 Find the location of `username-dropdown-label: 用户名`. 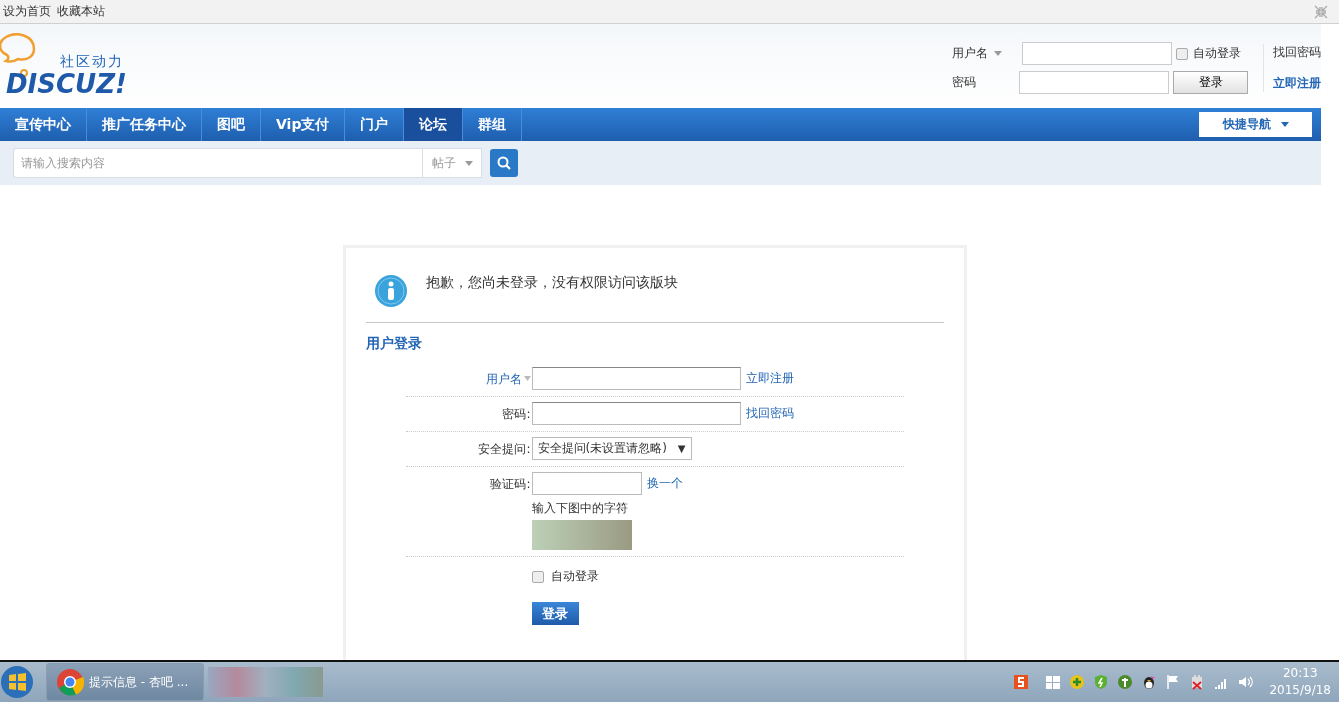

username-dropdown-label: 用户名 is located at coordinates (503, 379).